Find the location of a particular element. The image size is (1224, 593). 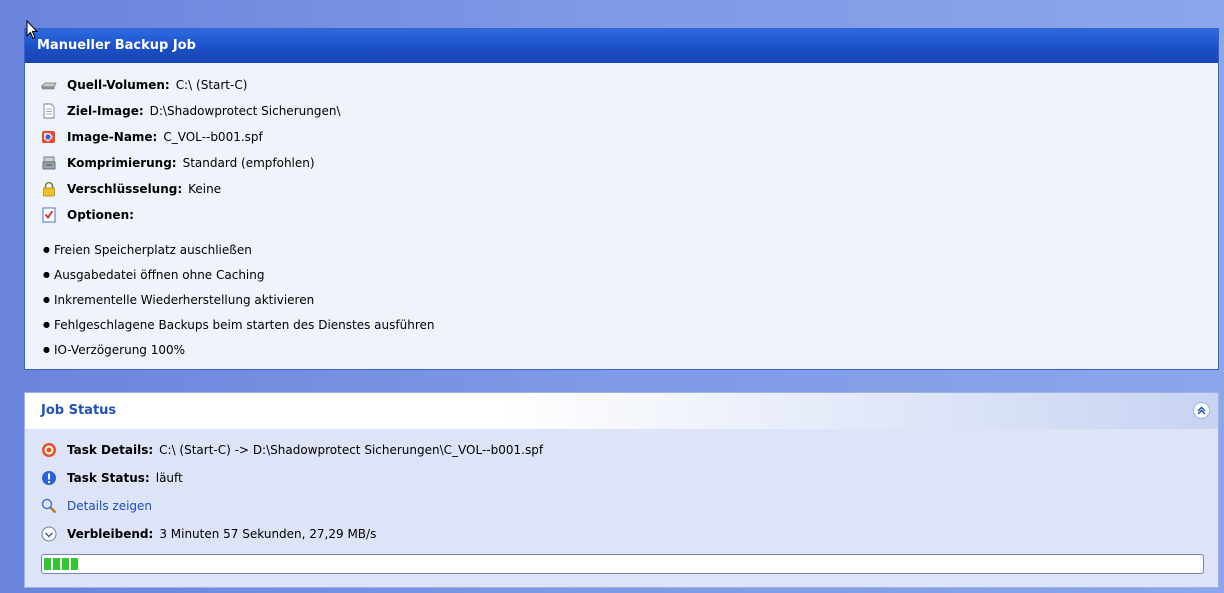

job-status-title-bar: Job Status is located at coordinates (621, 411).